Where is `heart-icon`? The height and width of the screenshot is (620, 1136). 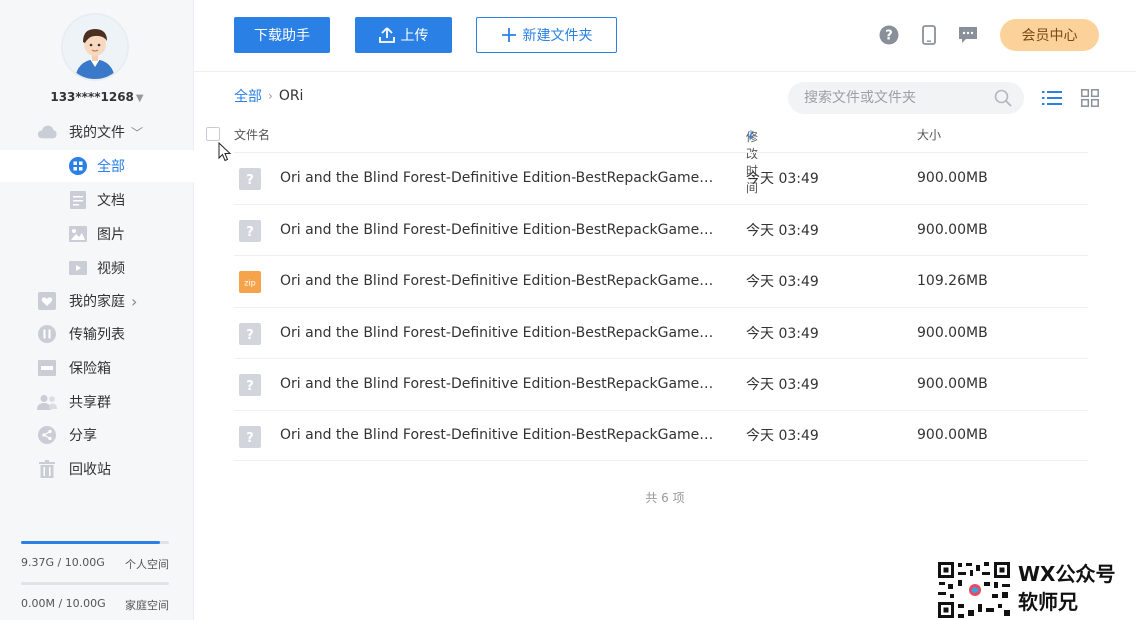 heart-icon is located at coordinates (47, 301).